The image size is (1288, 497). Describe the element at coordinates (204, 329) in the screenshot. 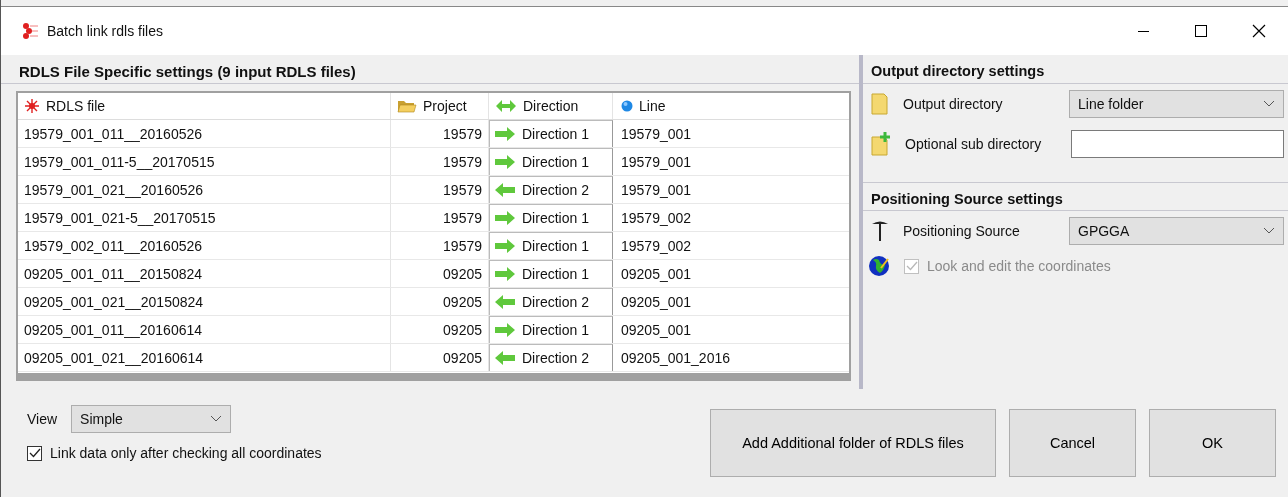

I see `table-cell: 09205_001_011__20160614` at that location.